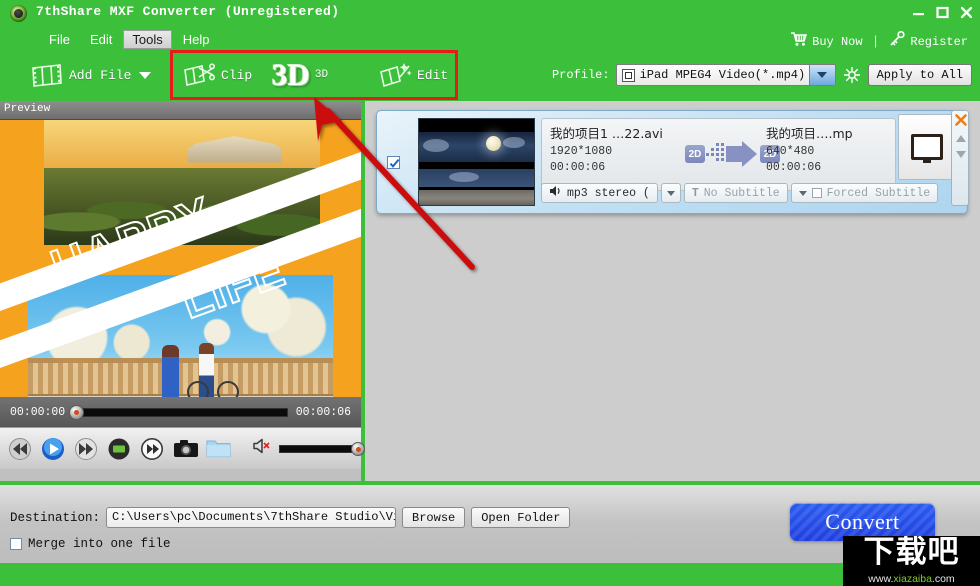 This screenshot has height=586, width=980. I want to click on open-folder-button: Open Folder, so click(521, 517).